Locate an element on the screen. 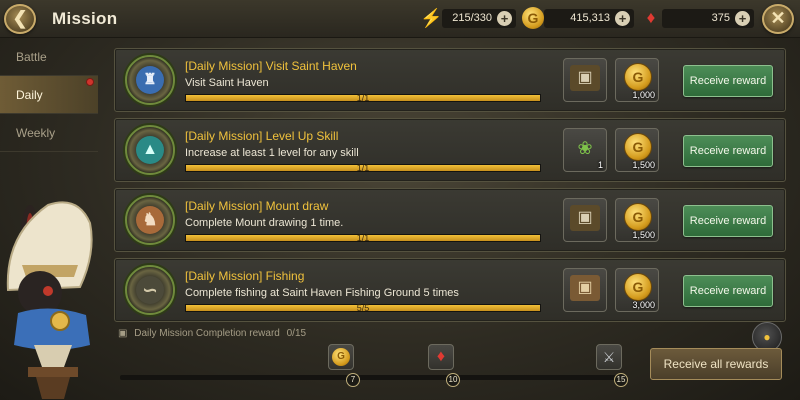  mission-description: Visit Saint Haven is located at coordinates (227, 83).